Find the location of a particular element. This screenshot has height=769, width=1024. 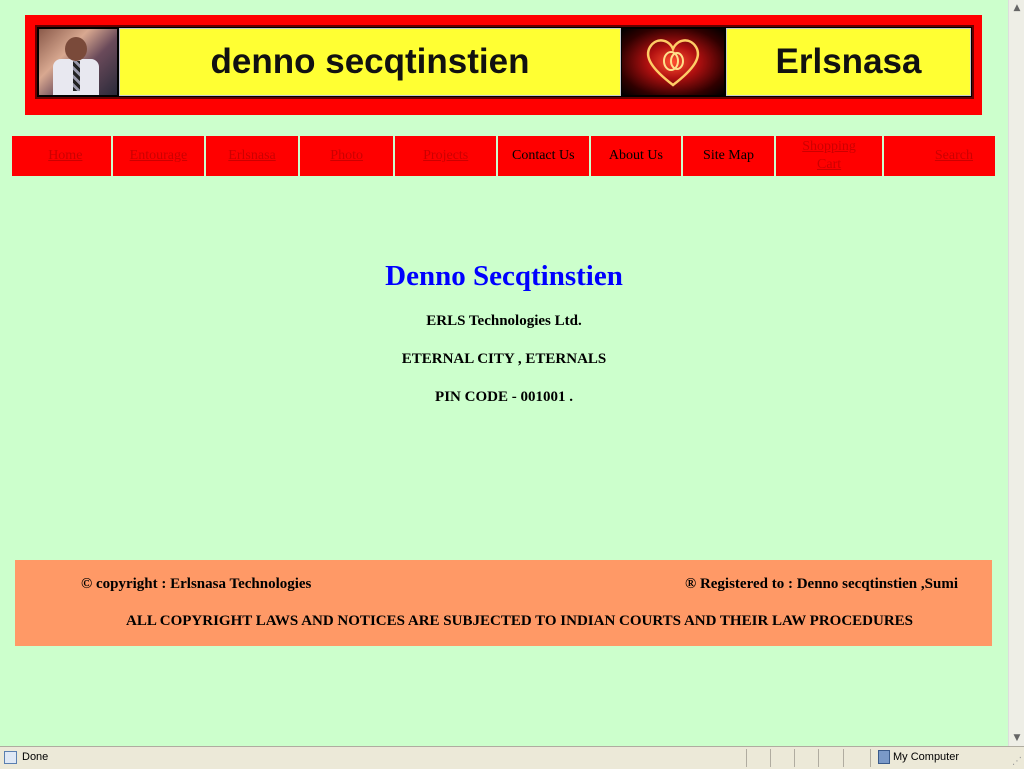

nav-text-site-map: Site Map is located at coordinates (728, 156).